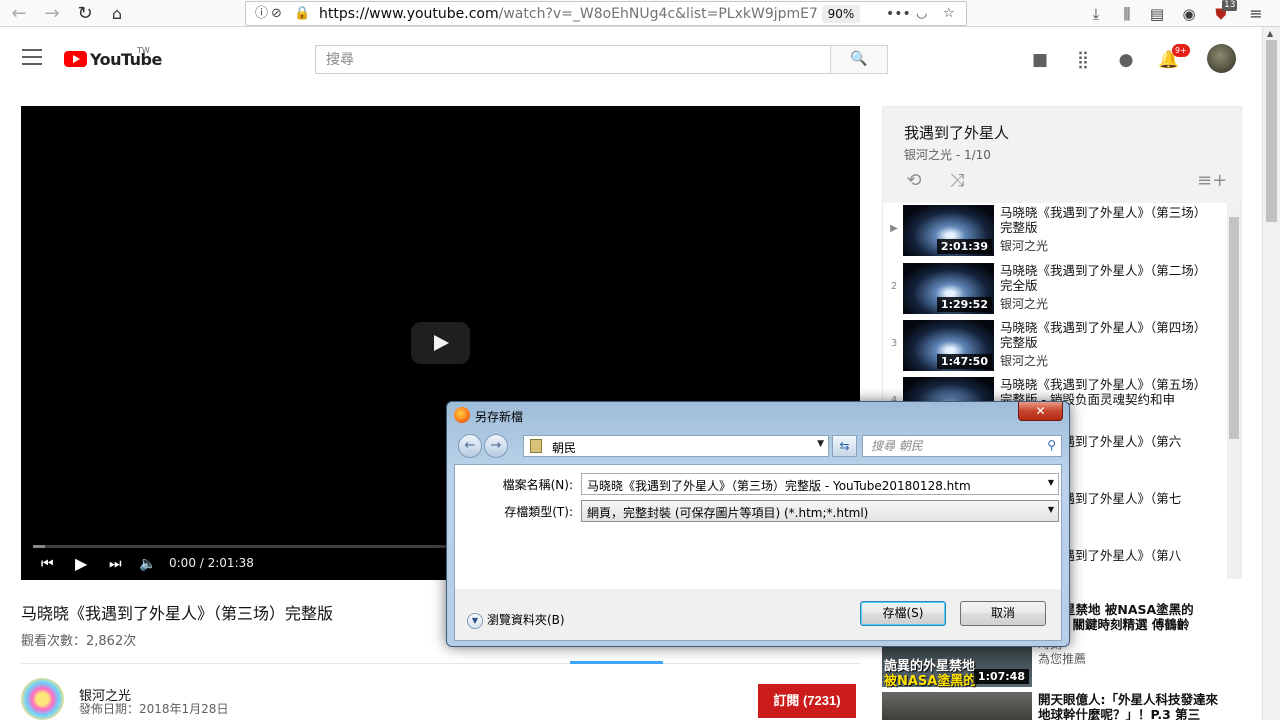 This screenshot has height=720, width=1280. Describe the element at coordinates (1270, 33) in the screenshot. I see `scroll-up-icon: ▲` at that location.